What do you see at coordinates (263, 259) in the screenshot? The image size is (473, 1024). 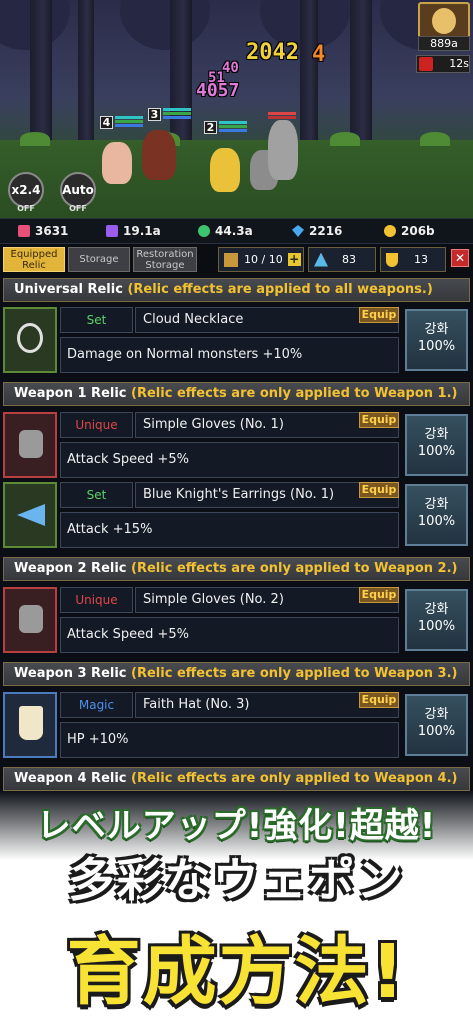 I see `slot-count: 10 / 10` at bounding box center [263, 259].